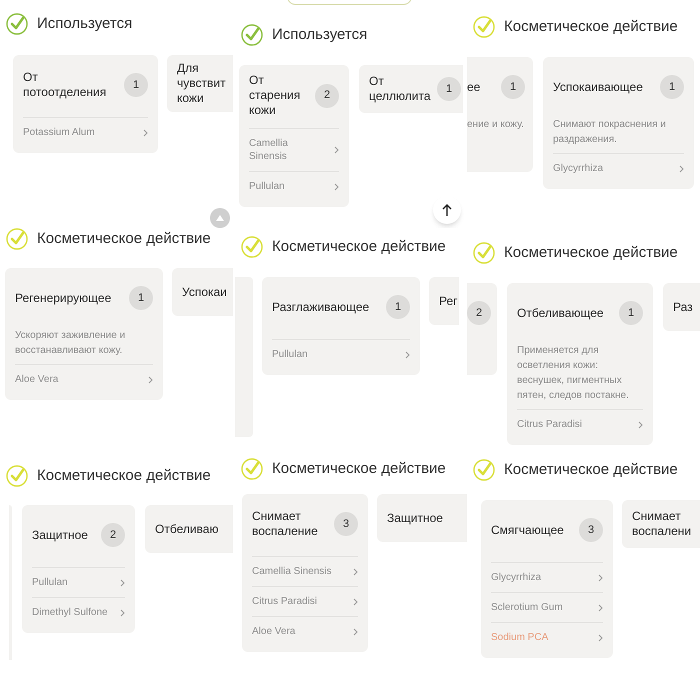 The width and height of the screenshot is (700, 700). What do you see at coordinates (496, 125) in the screenshot?
I see `card-description: ение и кожу.` at bounding box center [496, 125].